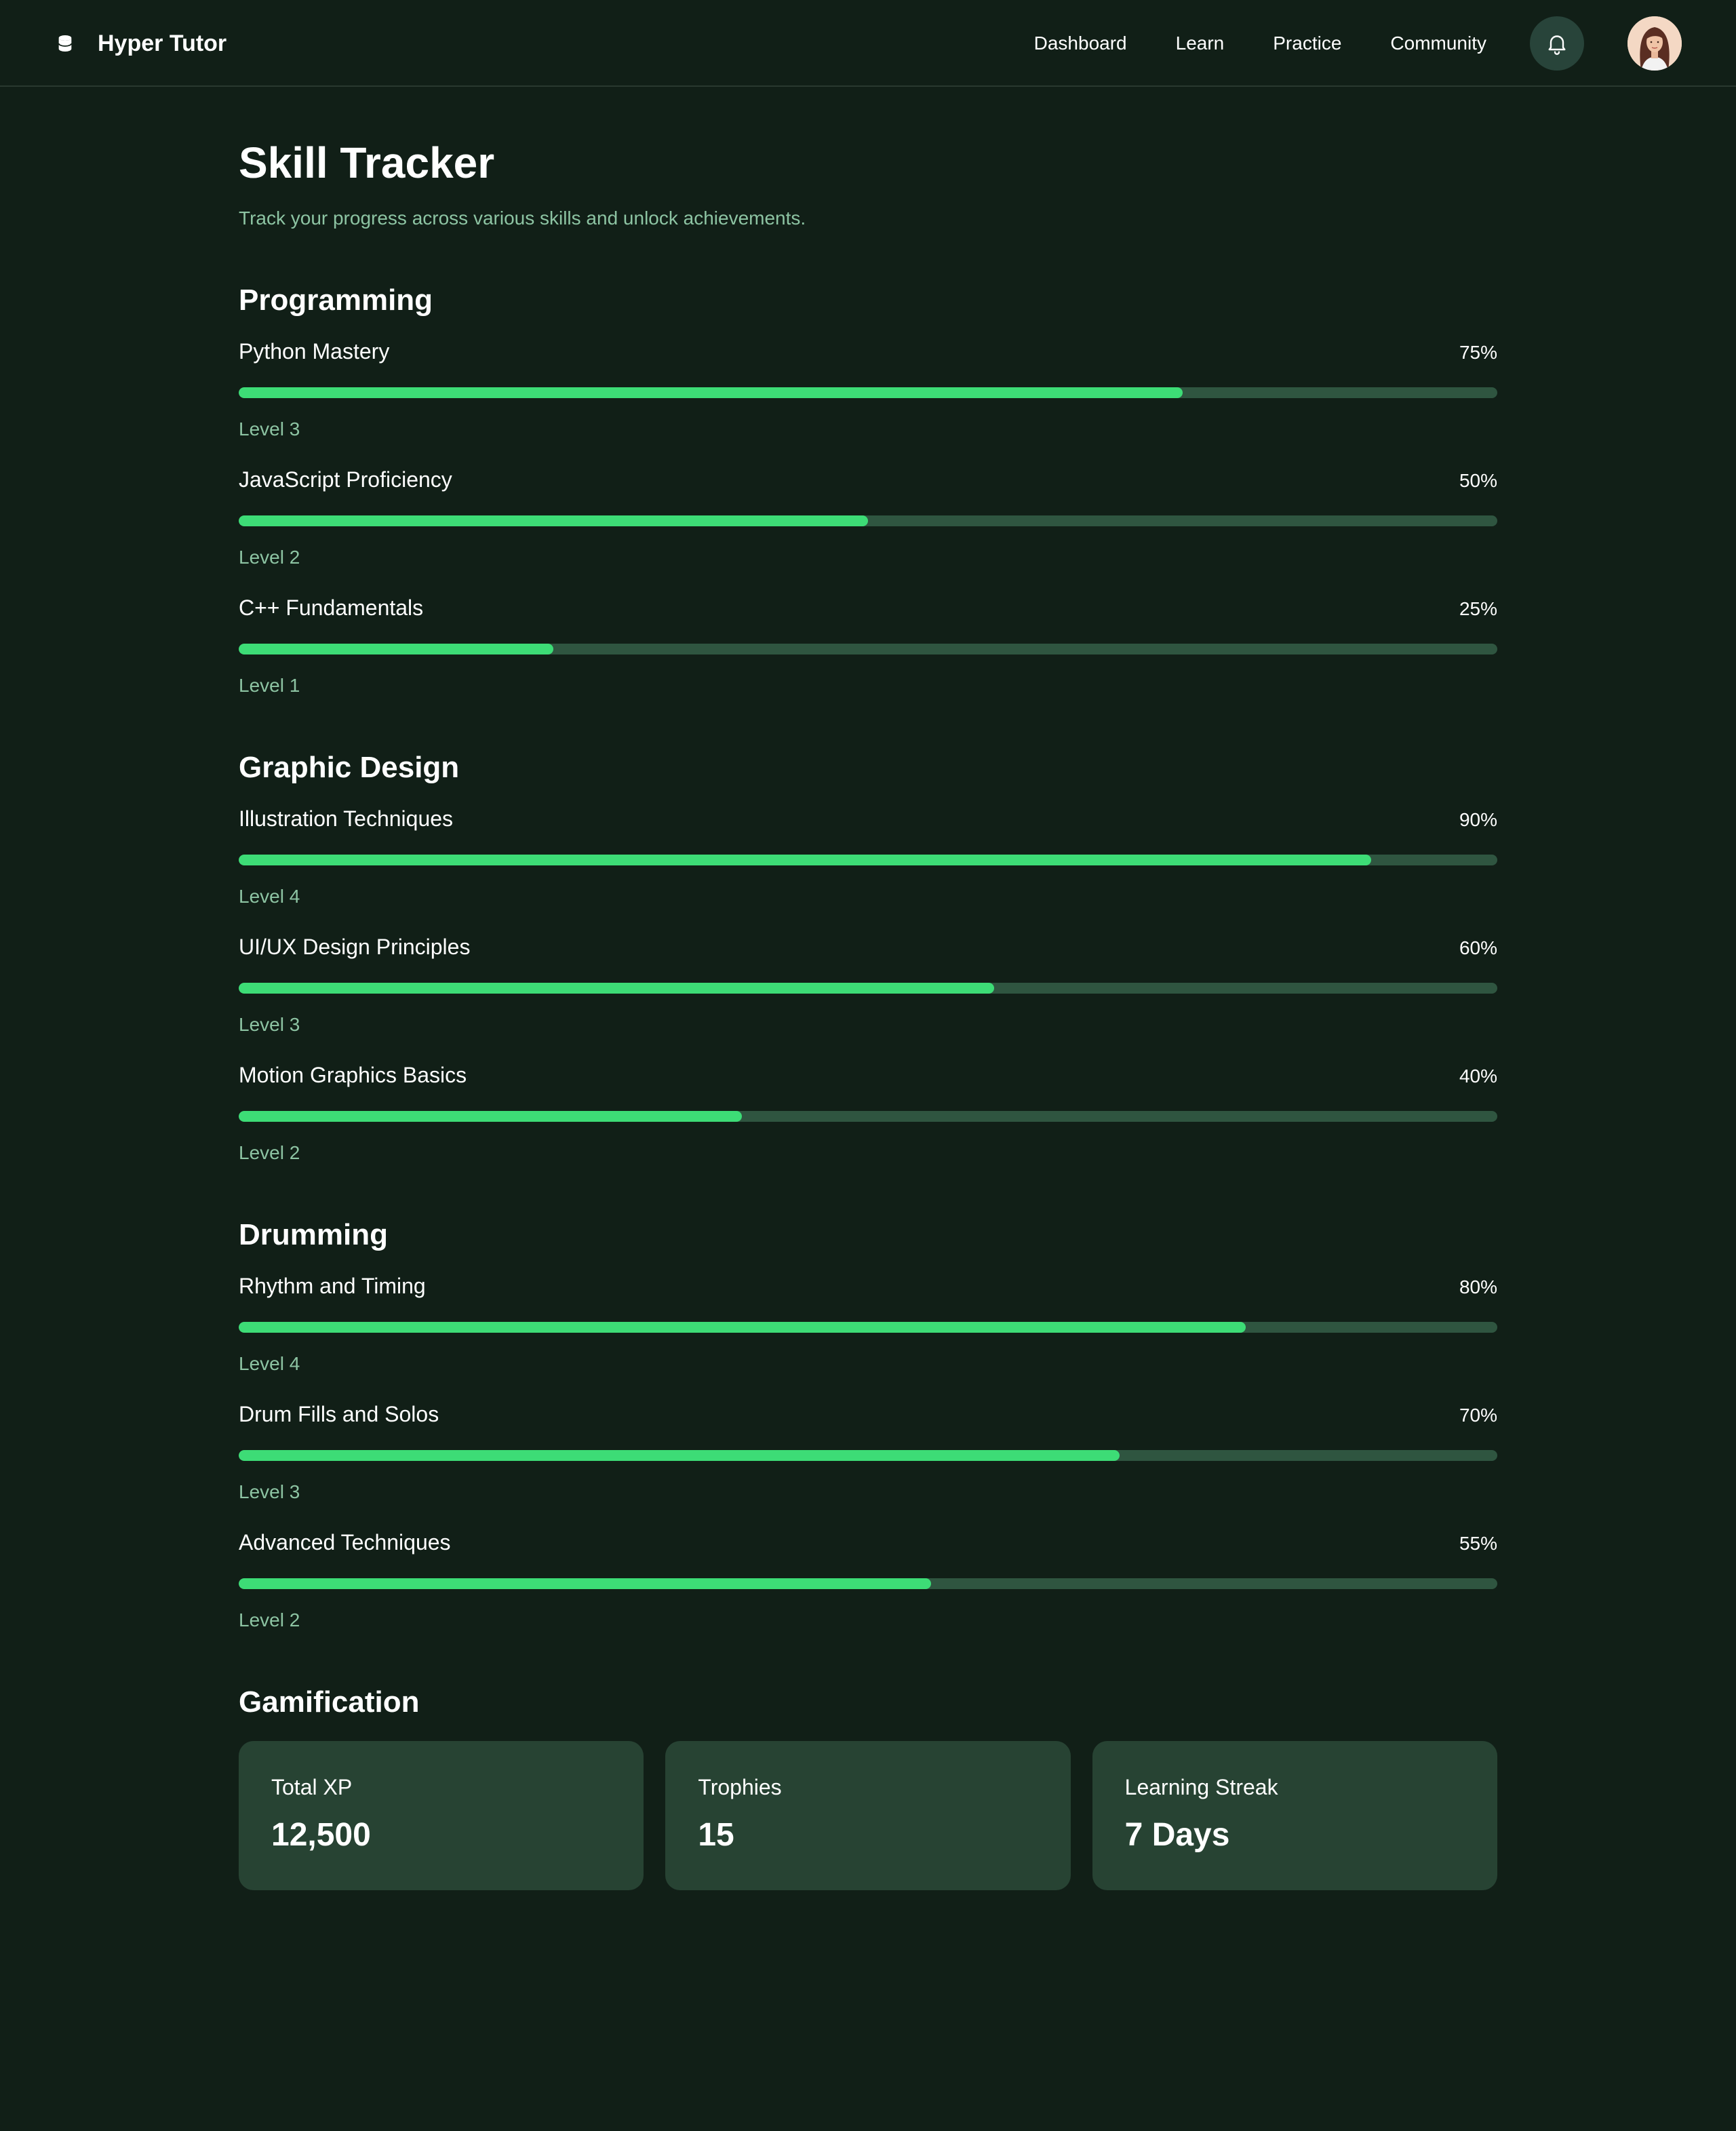 This screenshot has width=1736, height=2131. Describe the element at coordinates (740, 1786) in the screenshot. I see `stat-label: Trophies` at that location.